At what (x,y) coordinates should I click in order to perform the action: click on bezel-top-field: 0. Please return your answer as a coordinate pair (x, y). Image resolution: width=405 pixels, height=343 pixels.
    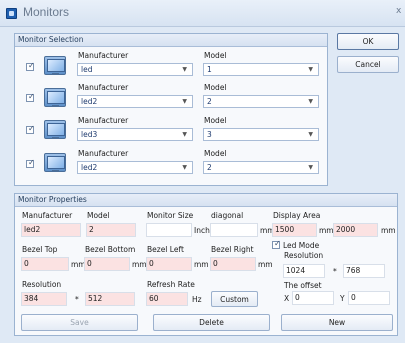
    Looking at the image, I should click on (45, 264).